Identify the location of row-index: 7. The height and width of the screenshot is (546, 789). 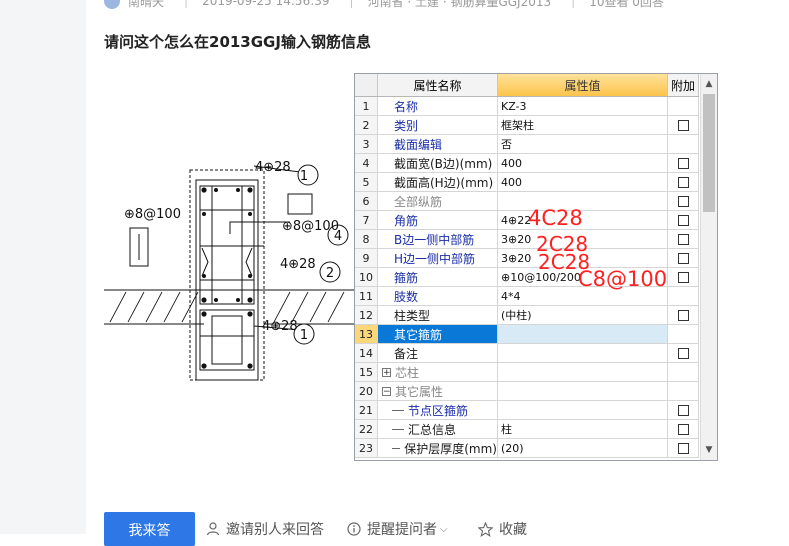
(366, 220).